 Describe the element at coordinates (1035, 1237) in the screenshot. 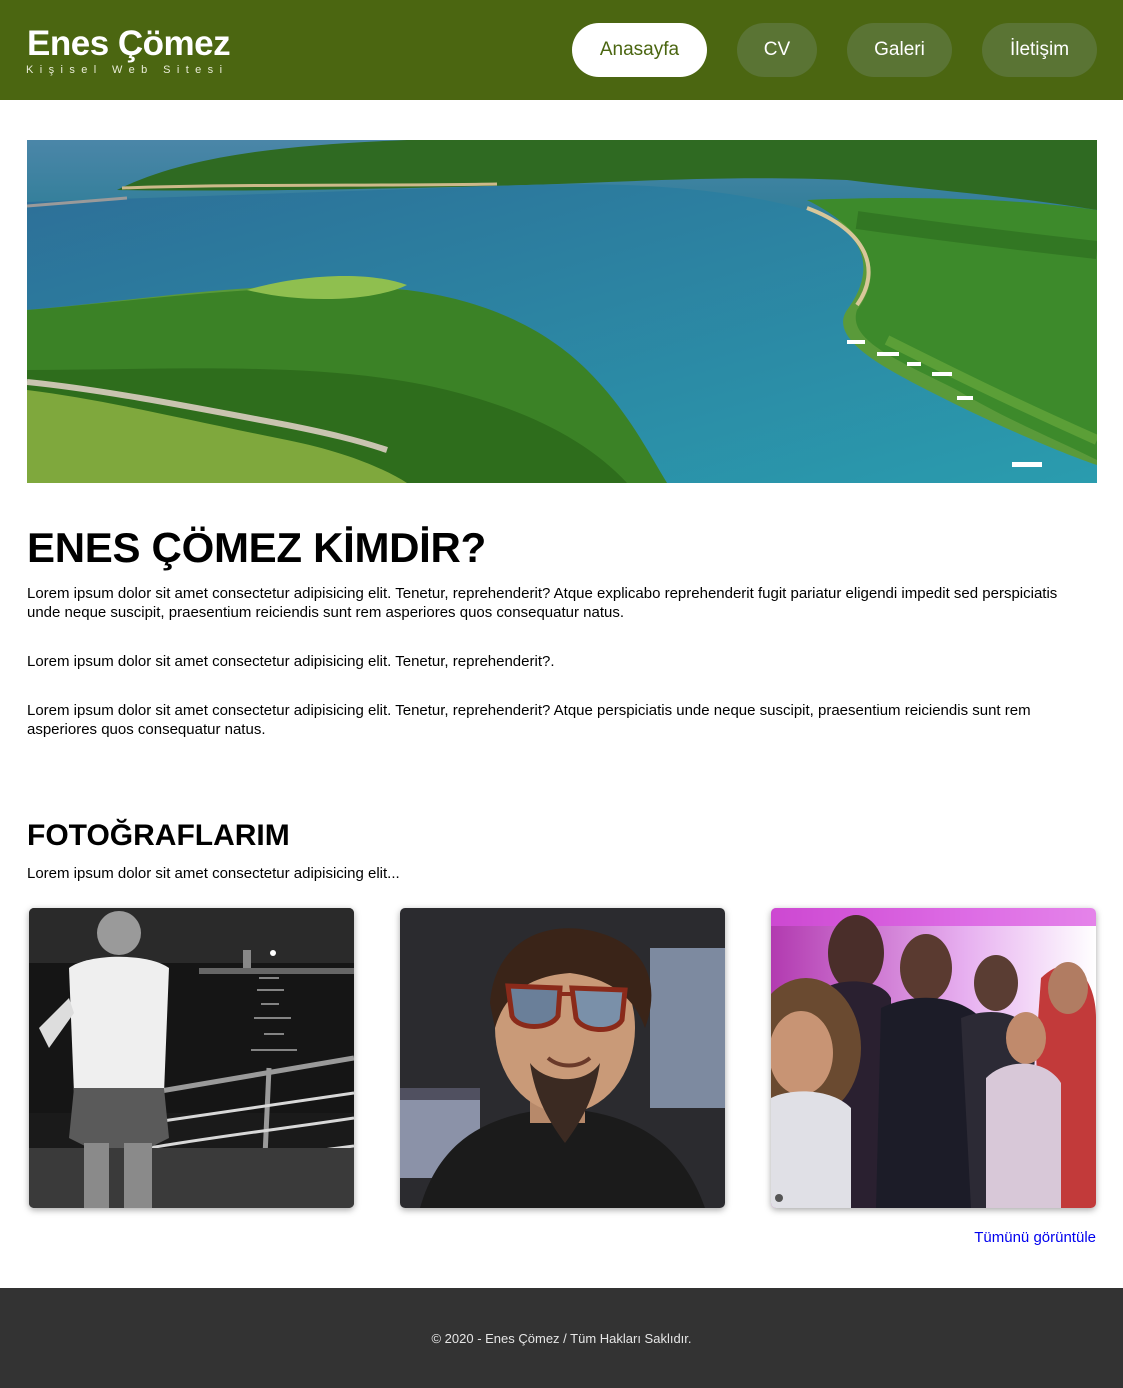

I see `view-all-photos-link: Tümünü görüntüle` at that location.